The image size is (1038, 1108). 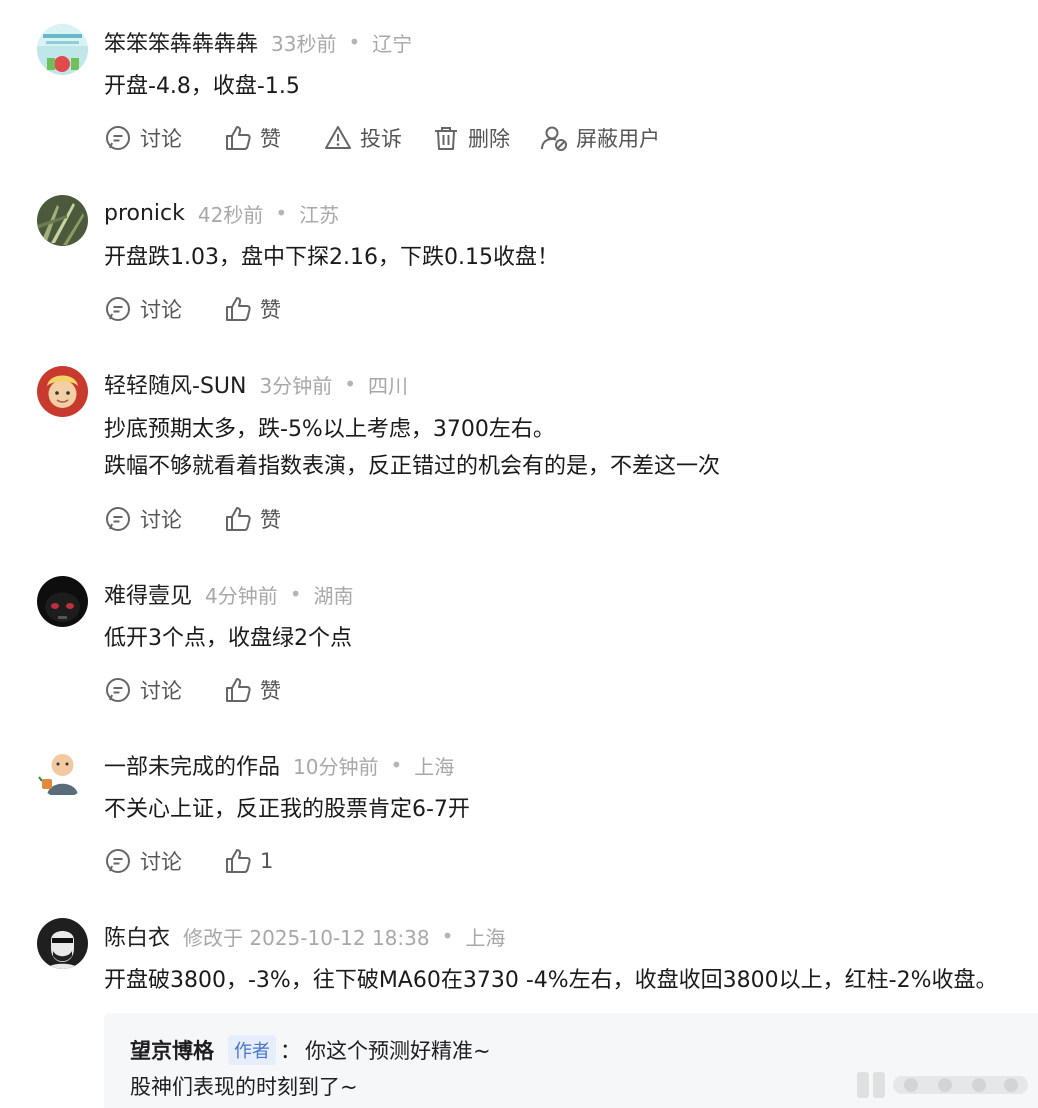 I want to click on location: 湖南, so click(x=333, y=595).